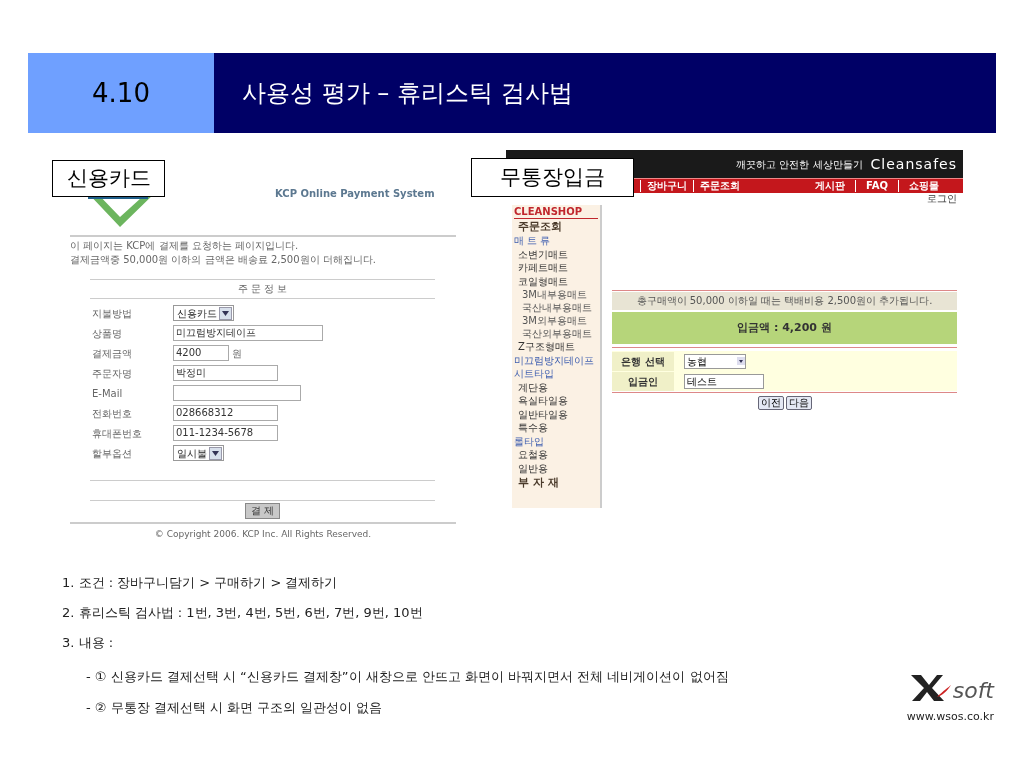 This screenshot has height=768, width=1024. Describe the element at coordinates (643, 361) in the screenshot. I see `field-label: 은행 선택` at that location.